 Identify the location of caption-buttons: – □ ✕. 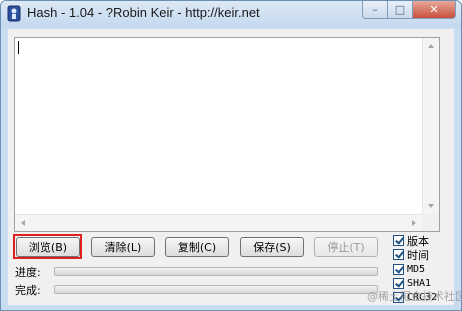
(409, 11).